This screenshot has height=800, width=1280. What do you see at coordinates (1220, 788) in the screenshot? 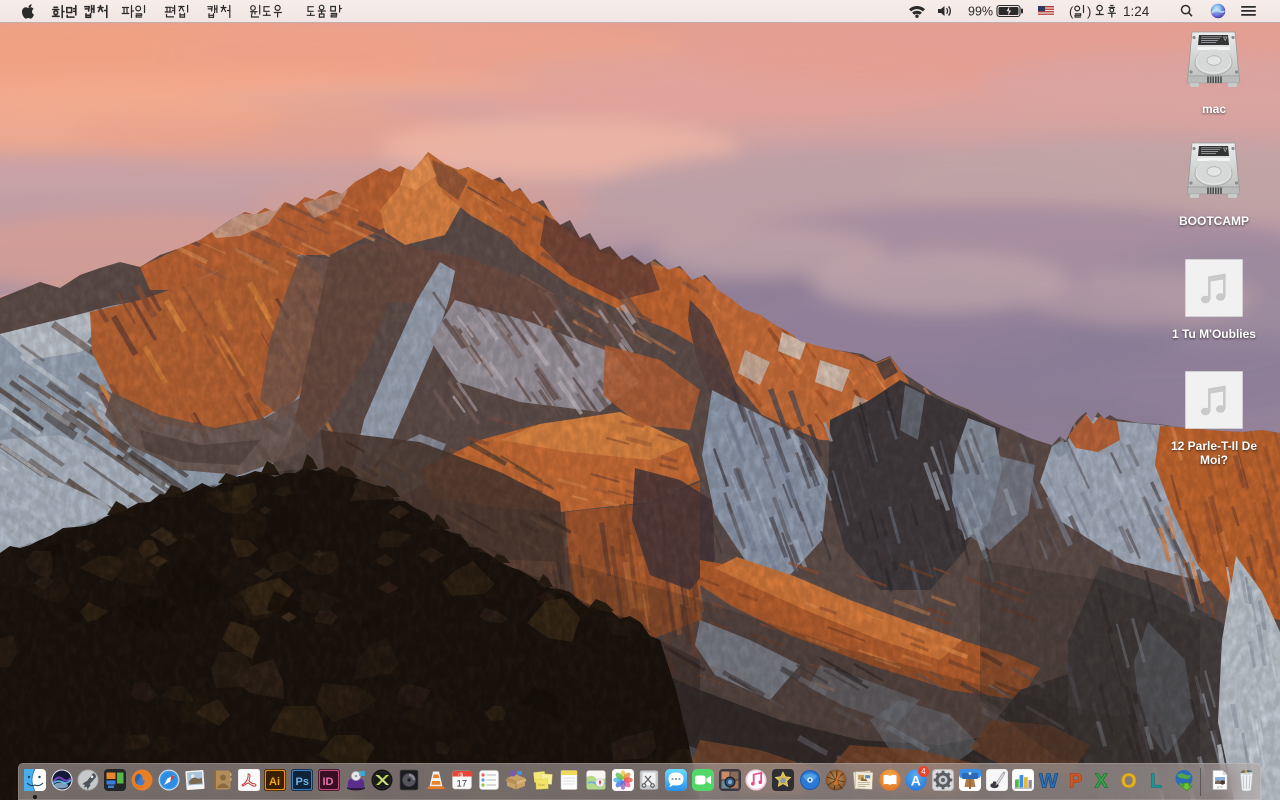
I see `svg-text: RTF` at bounding box center [1220, 788].